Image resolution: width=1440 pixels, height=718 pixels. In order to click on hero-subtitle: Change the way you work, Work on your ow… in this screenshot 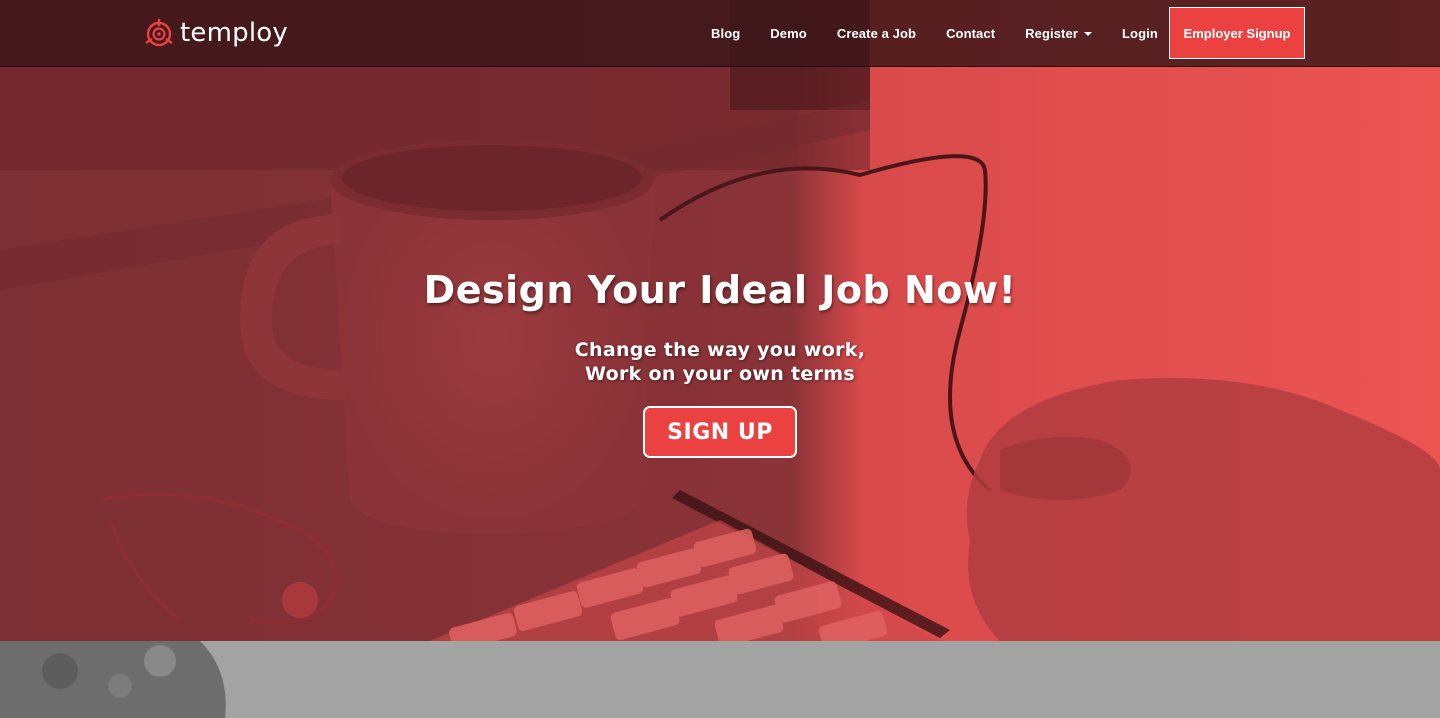, I will do `click(720, 362)`.